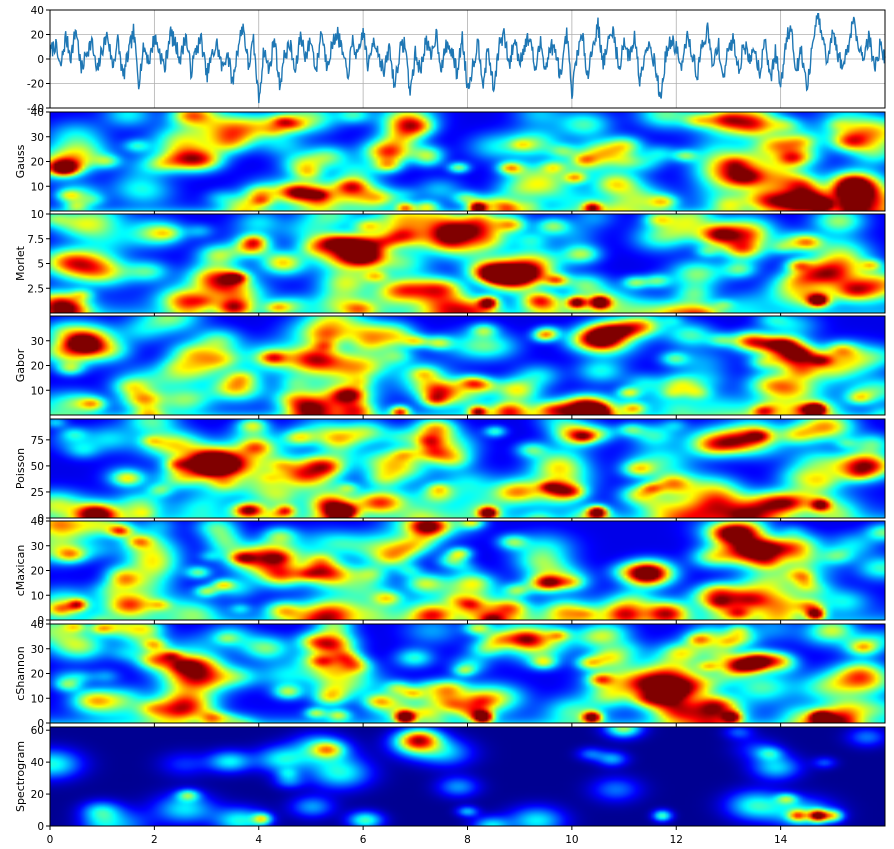 The width and height of the screenshot is (894, 849). I want to click on x-tick-label-3: 6, so click(363, 840).